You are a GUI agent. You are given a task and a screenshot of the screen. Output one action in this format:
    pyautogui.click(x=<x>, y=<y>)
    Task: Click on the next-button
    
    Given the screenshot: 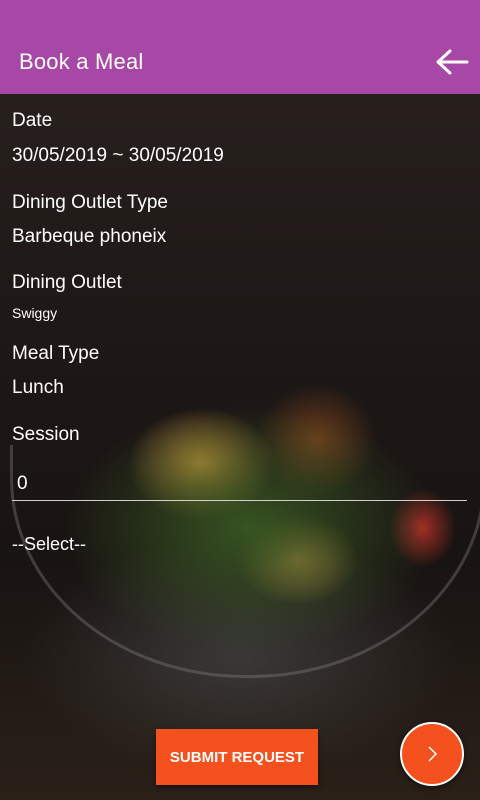 What is the action you would take?
    pyautogui.click(x=432, y=754)
    